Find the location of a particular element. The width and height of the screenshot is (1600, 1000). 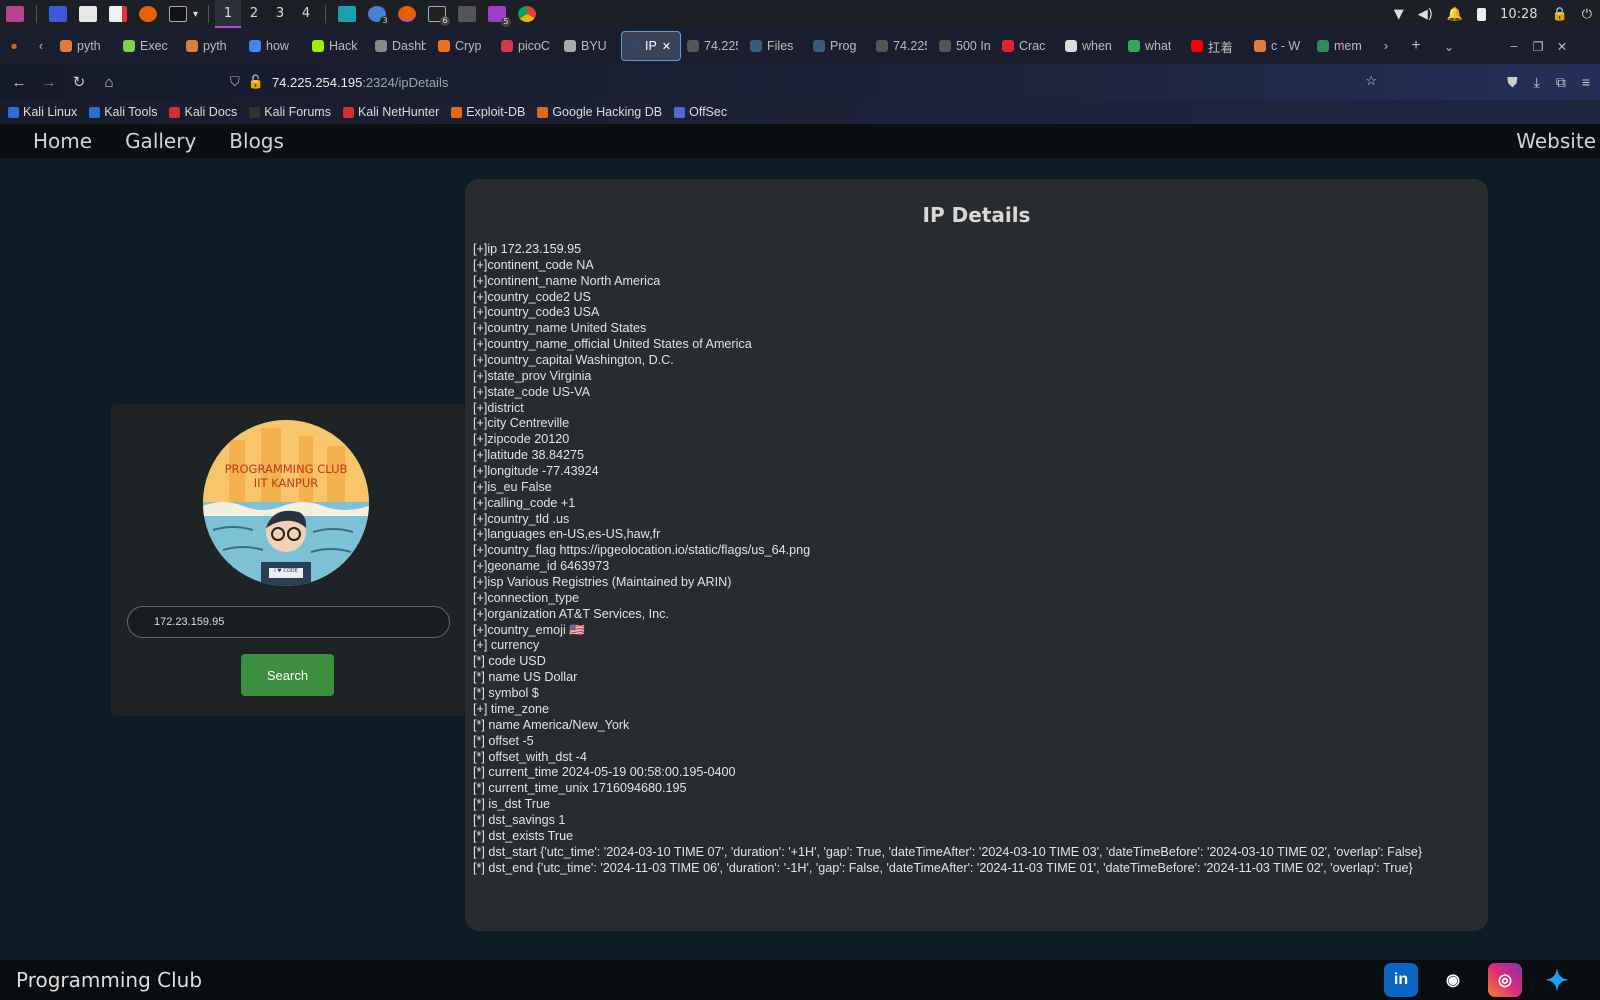

lock-icon: 🔓 is located at coordinates (256, 82).